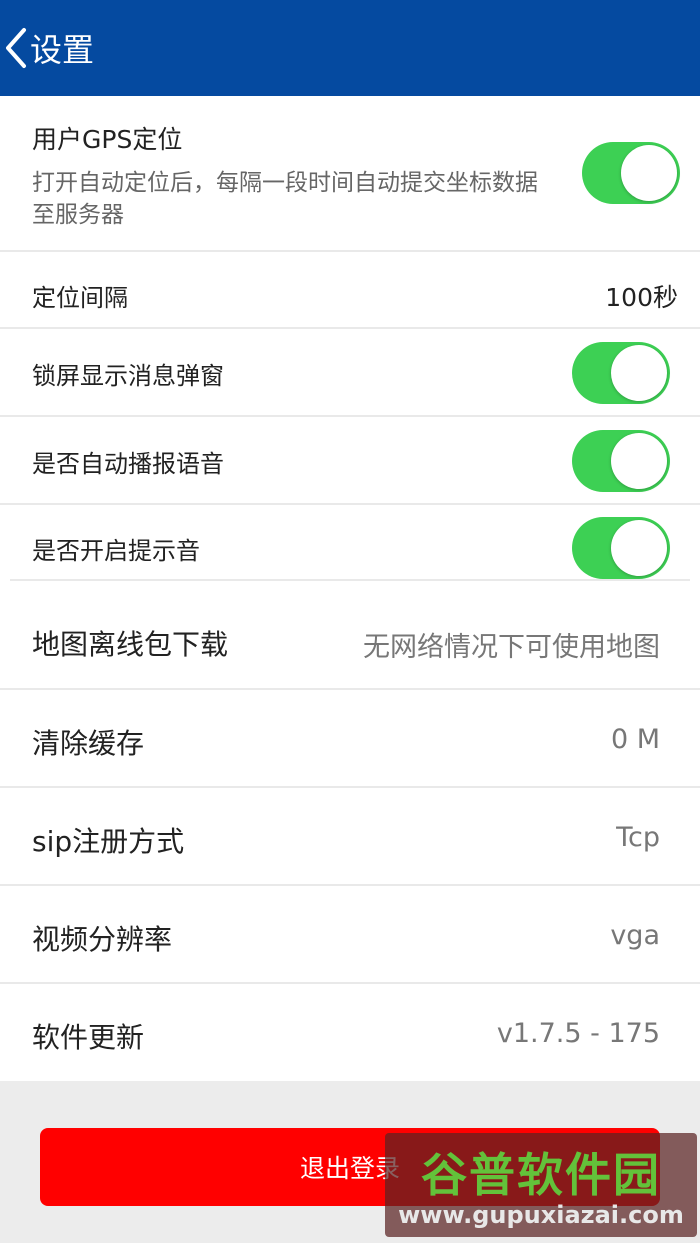 This screenshot has height=1243, width=700. I want to click on lockscreen-popup-label: 锁屏显示消息弹窗, so click(128, 376).